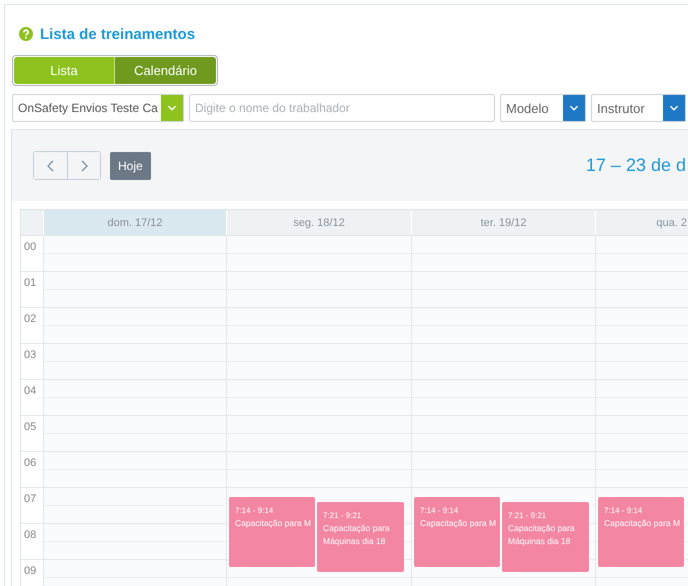 This screenshot has height=586, width=688. What do you see at coordinates (165, 70) in the screenshot?
I see `view-tab: Calendário` at bounding box center [165, 70].